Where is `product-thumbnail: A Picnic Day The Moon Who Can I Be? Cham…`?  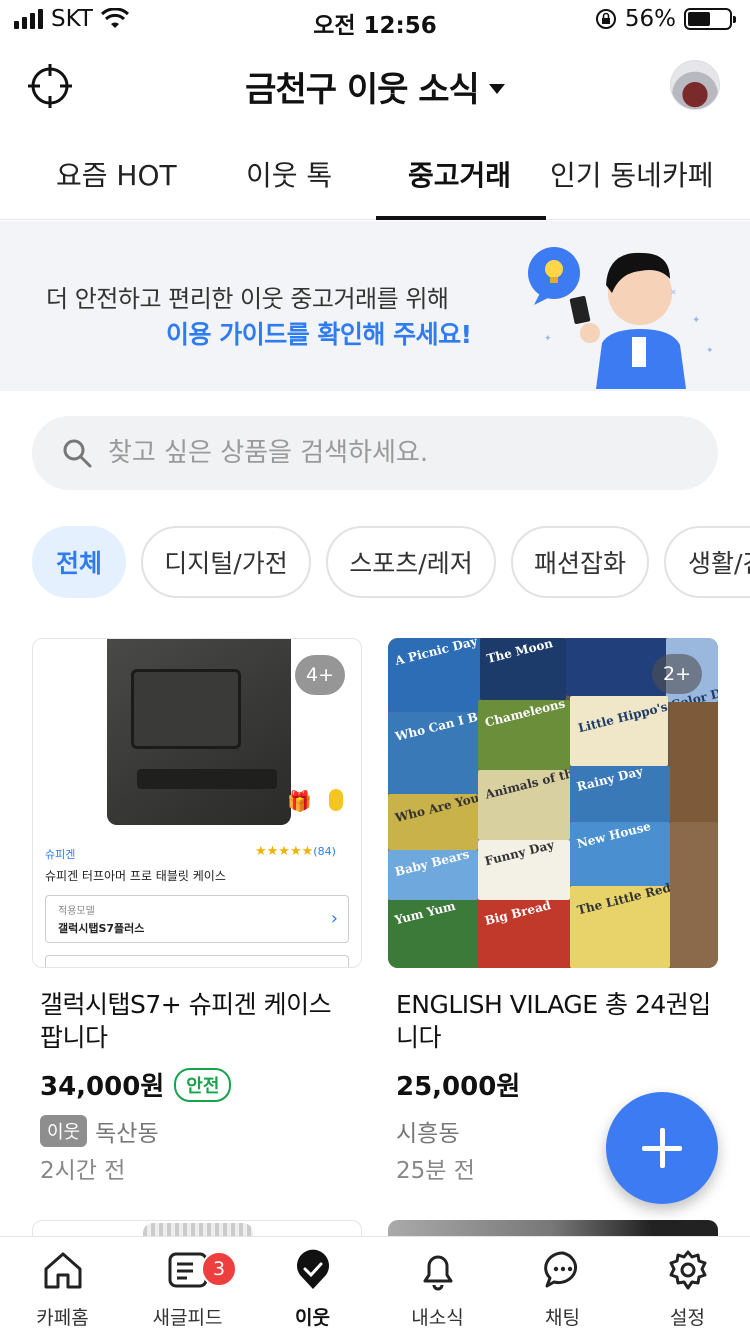
product-thumbnail: A Picnic Day The Moon Who Can I Be? Cham… is located at coordinates (553, 803).